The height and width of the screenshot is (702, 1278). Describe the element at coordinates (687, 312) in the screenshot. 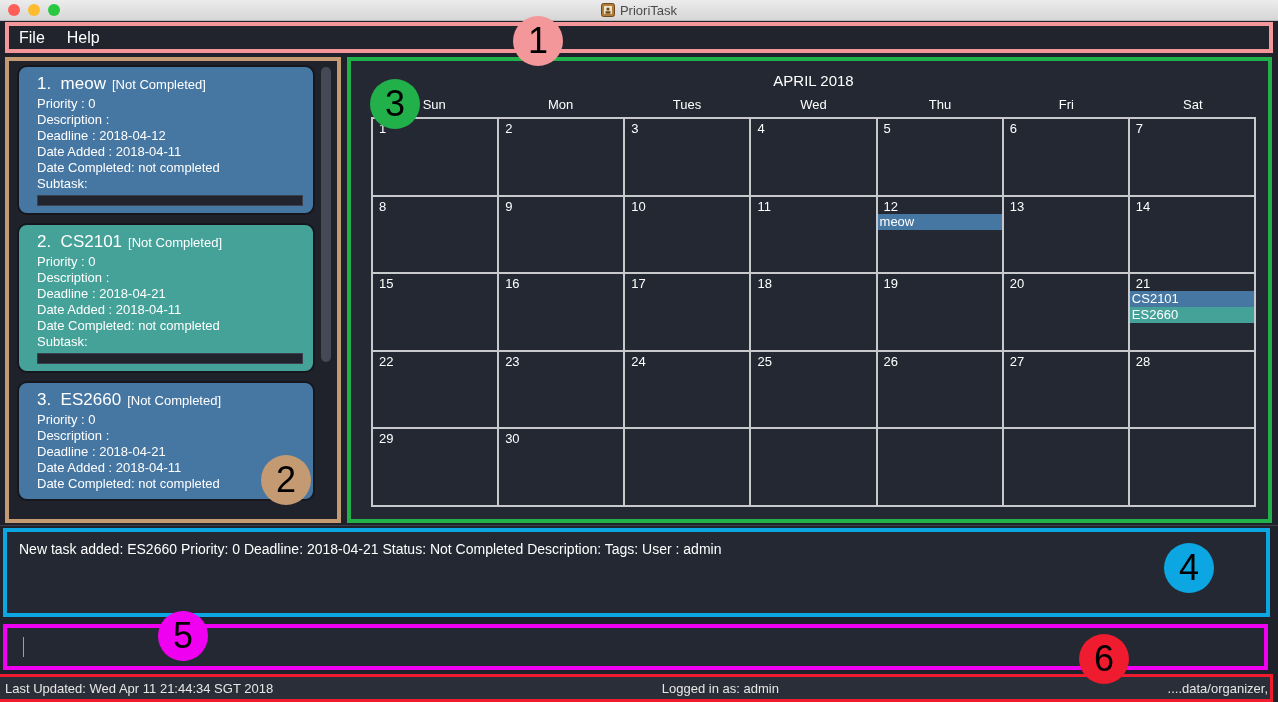

I see `calendar-day-cell: 17` at that location.